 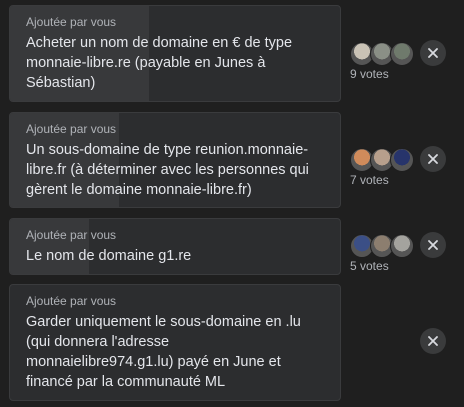 I want to click on option-text: Le nom de domaine g1.re, so click(x=109, y=256).